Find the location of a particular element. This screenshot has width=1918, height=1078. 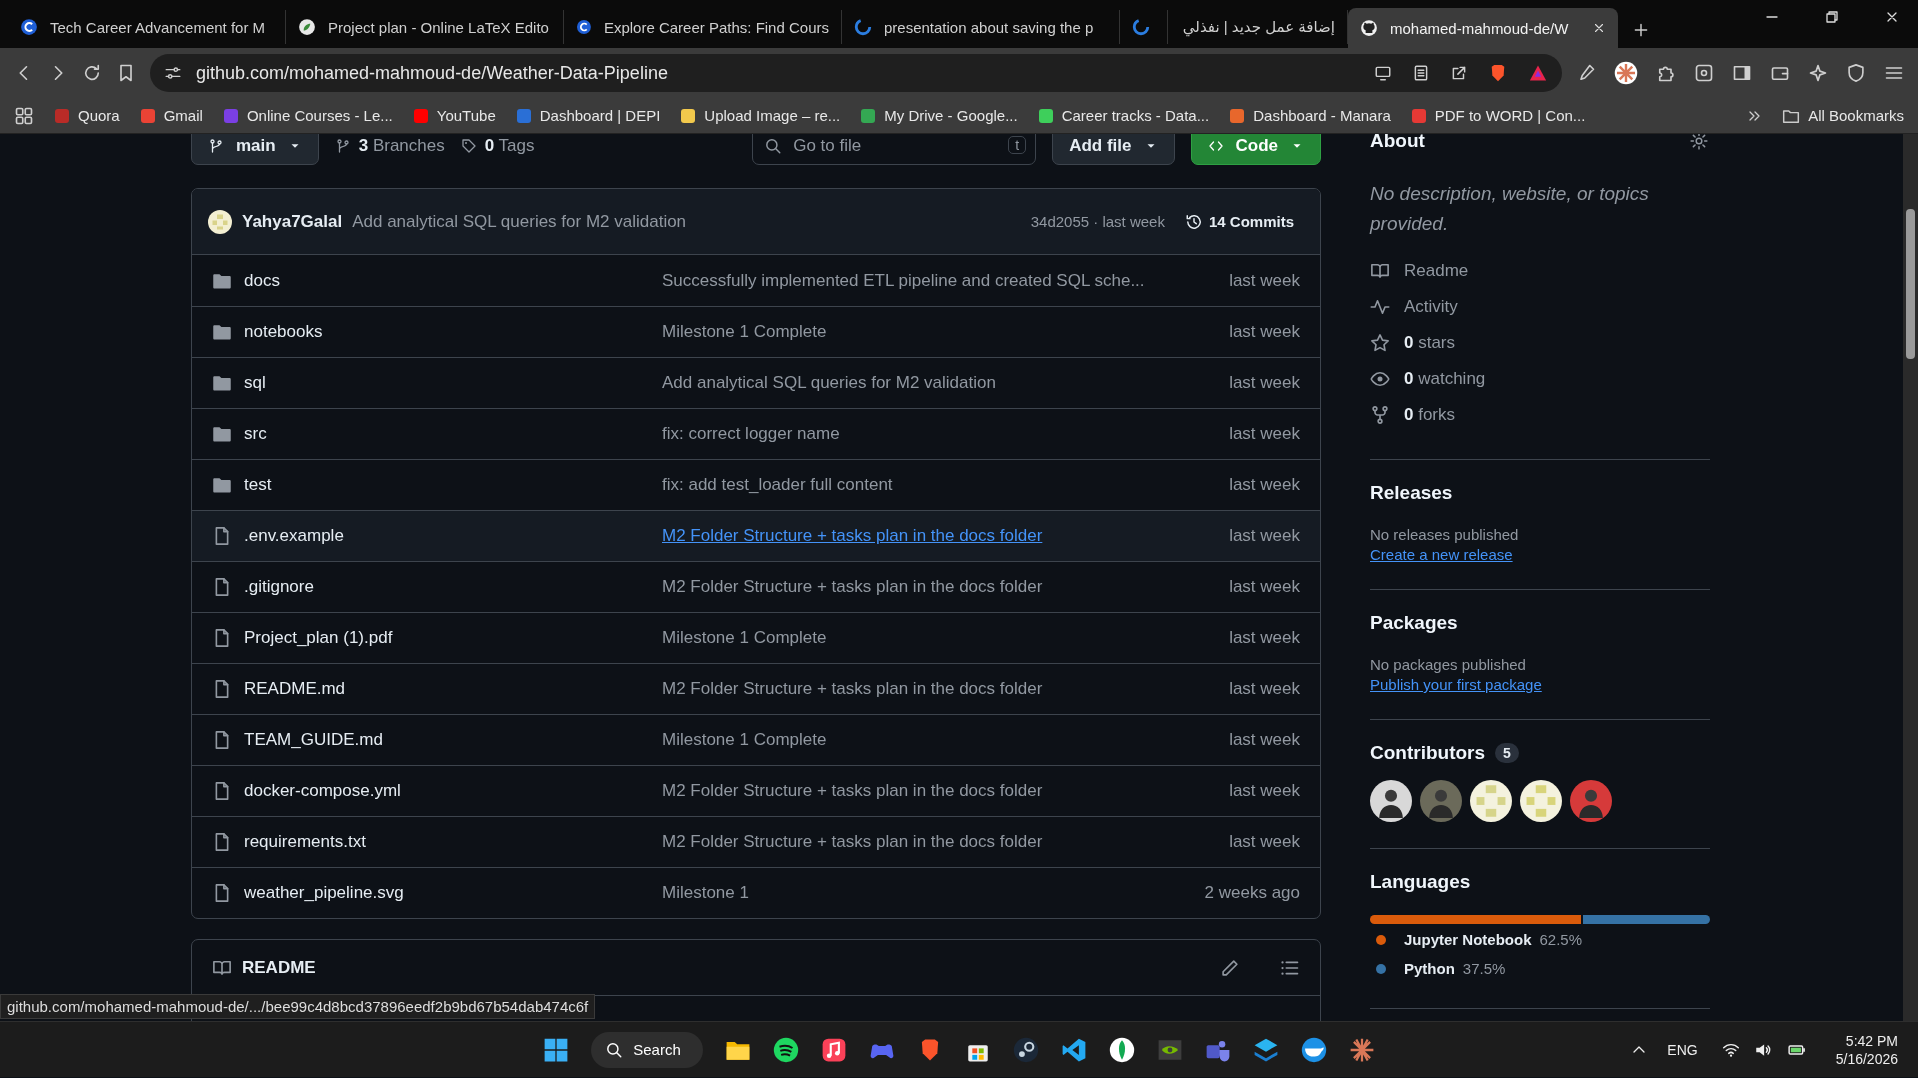

file-name-link: TEAM_GUIDE.md is located at coordinates (313, 740).